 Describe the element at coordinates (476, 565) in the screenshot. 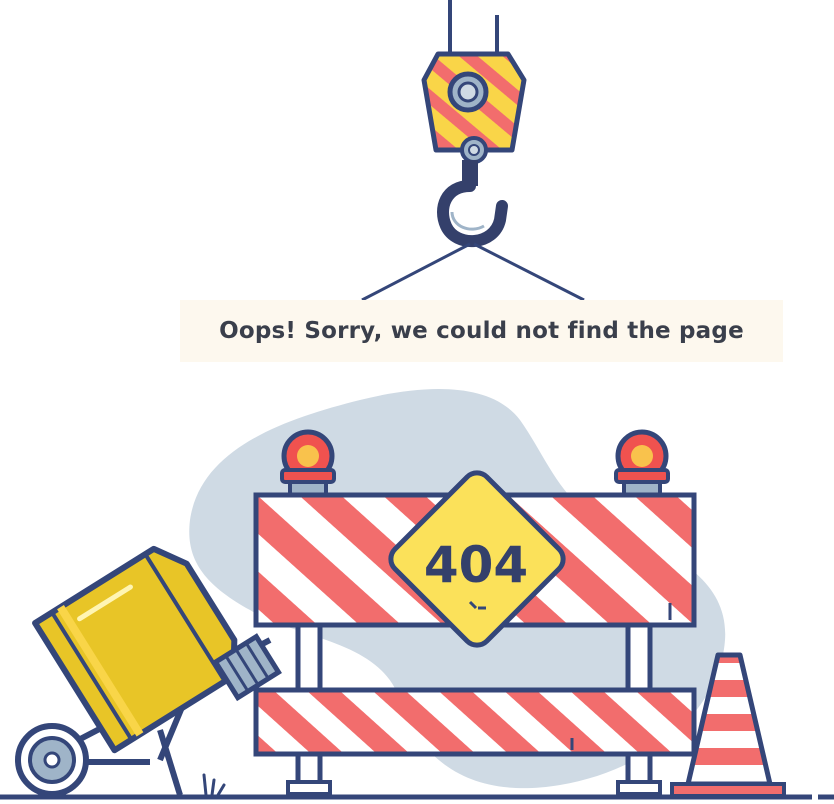

I see `error-code: 404` at that location.